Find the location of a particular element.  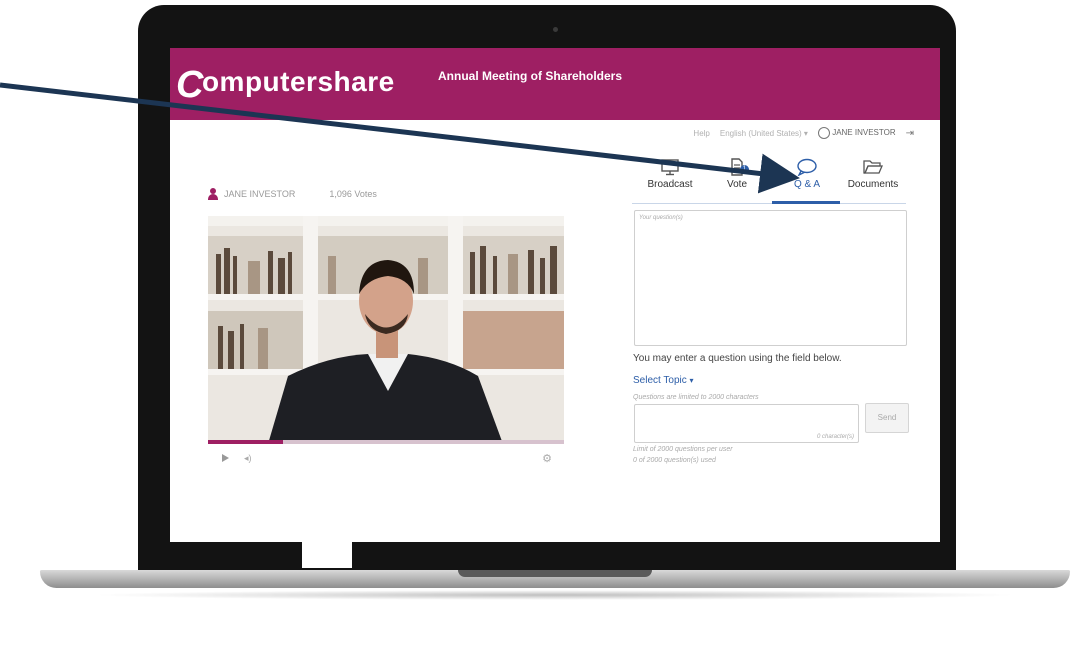

tab-broadcast-label: Broadcast is located at coordinates (670, 184).